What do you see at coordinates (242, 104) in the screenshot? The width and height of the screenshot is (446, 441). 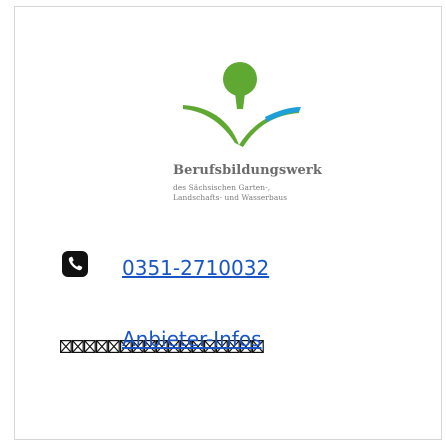 I see `logo-mark-icon` at bounding box center [242, 104].